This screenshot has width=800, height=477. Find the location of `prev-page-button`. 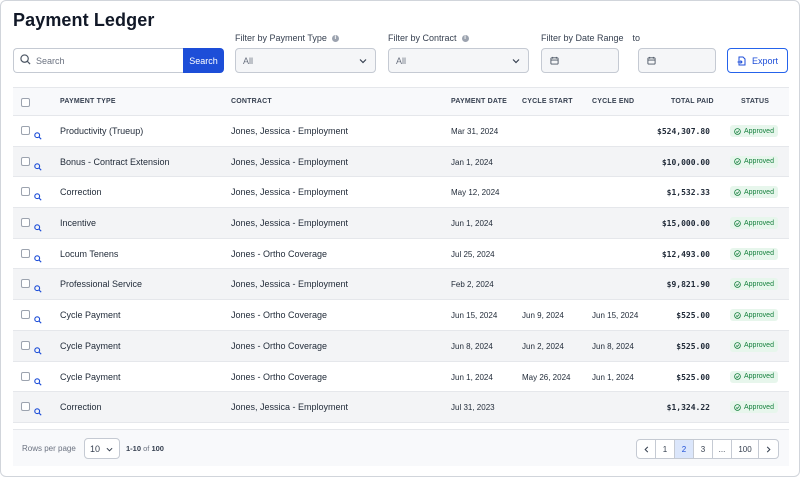

prev-page-button is located at coordinates (646, 449).